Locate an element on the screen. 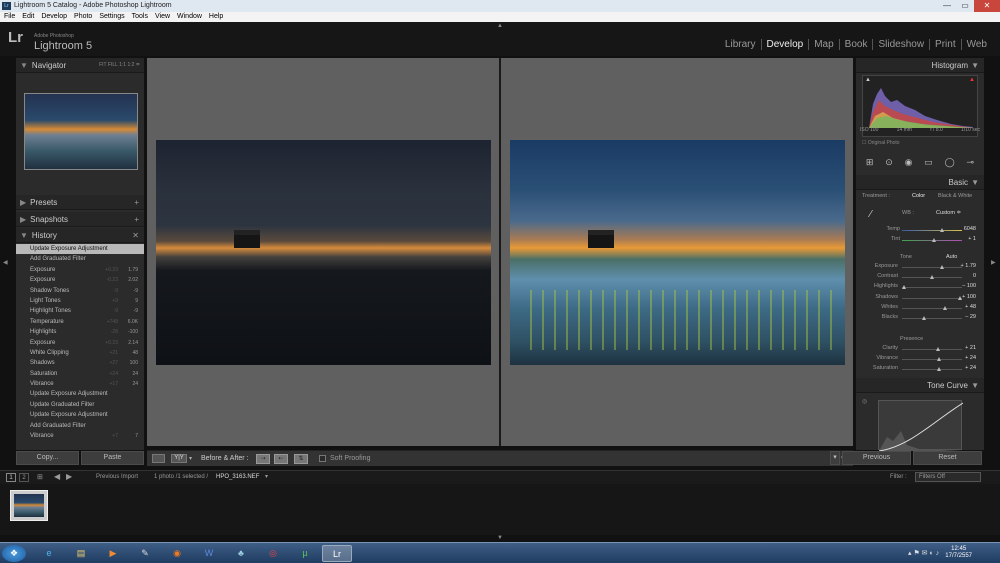  minimize-button: — is located at coordinates (947, 6).